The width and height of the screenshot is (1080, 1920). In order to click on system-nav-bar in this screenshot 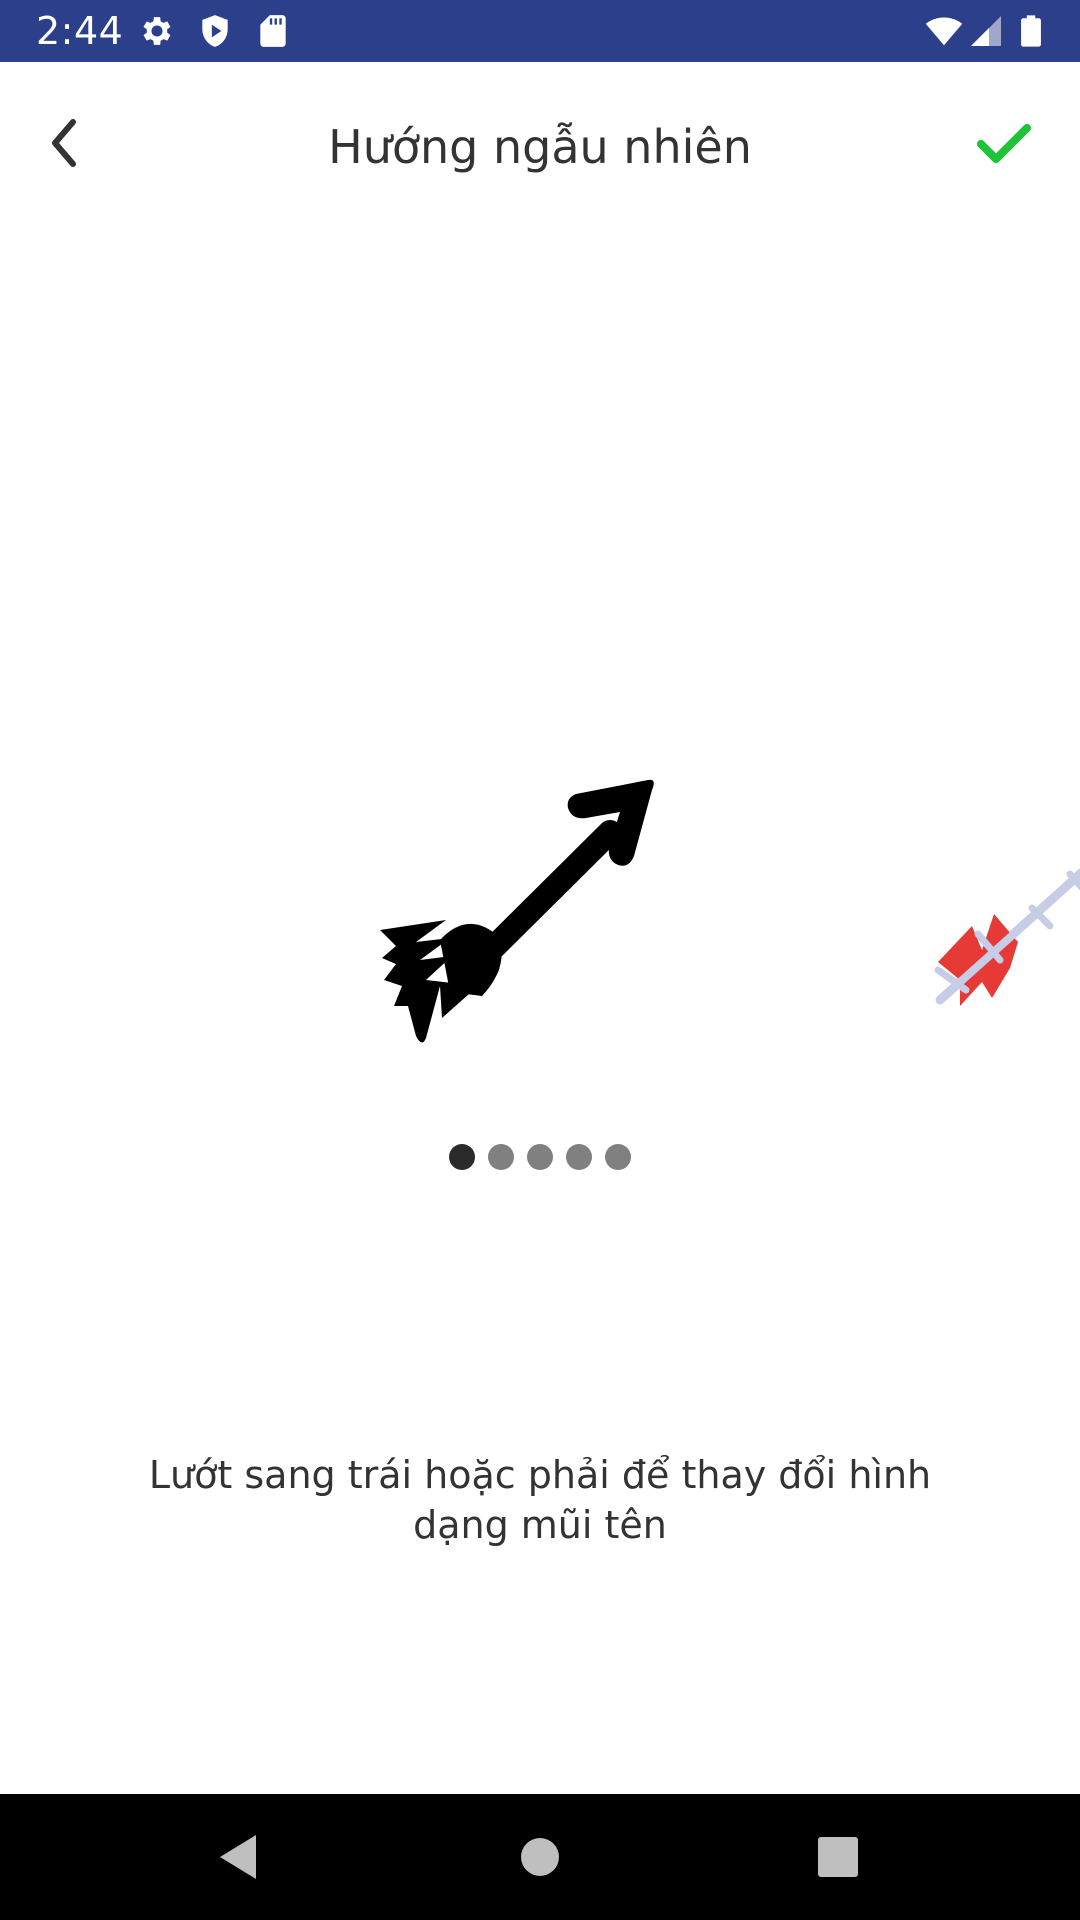, I will do `click(540, 1857)`.